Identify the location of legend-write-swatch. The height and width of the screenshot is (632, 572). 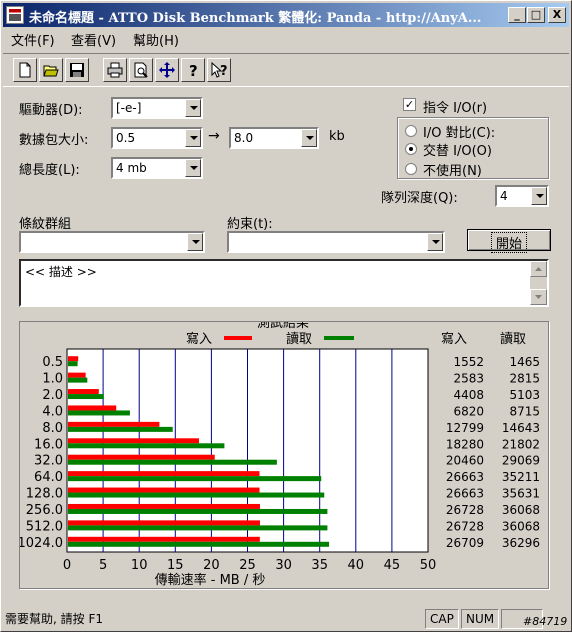
(238, 338).